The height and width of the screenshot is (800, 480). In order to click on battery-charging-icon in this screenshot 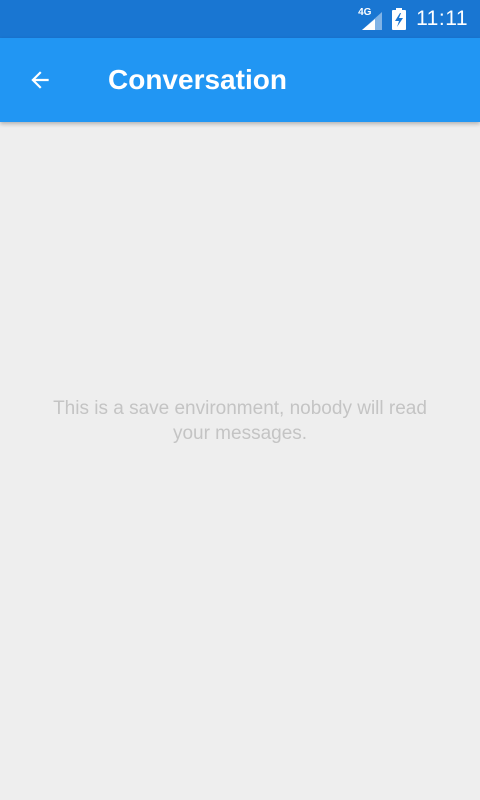, I will do `click(399, 19)`.